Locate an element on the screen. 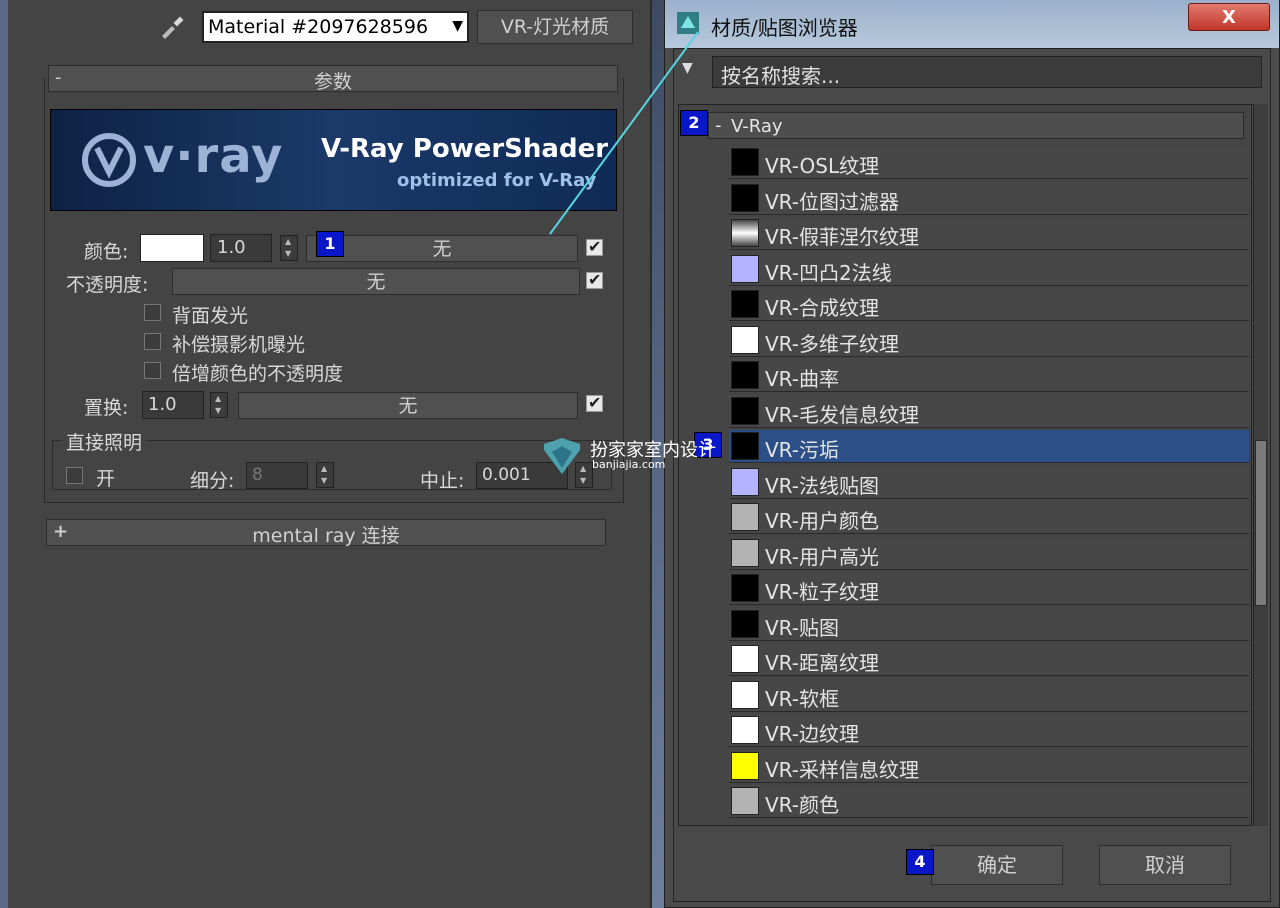  direct-on-label: 开 is located at coordinates (106, 479).